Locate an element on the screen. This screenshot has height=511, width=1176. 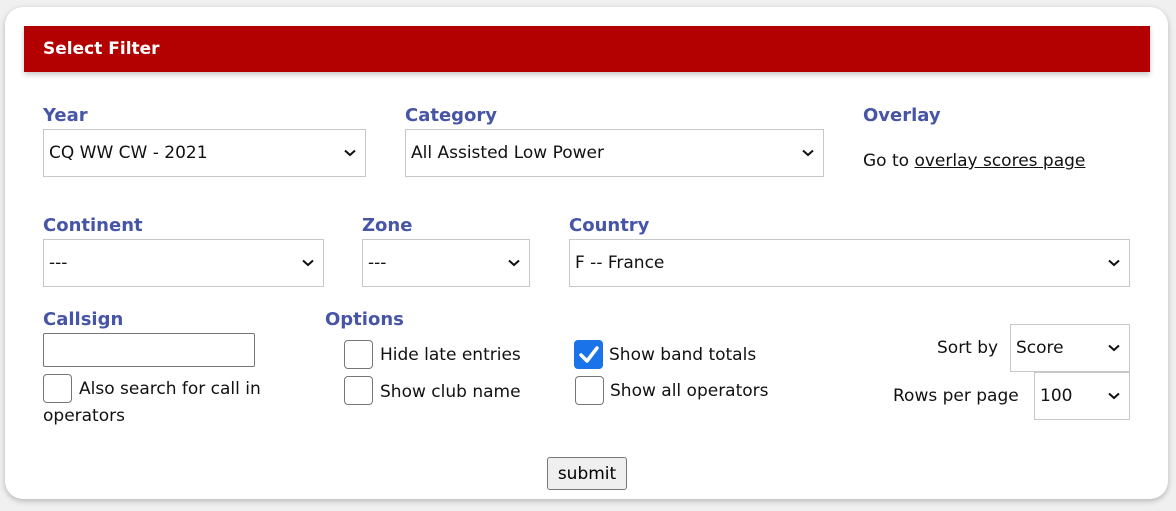
rows-per-page-selected-value: 100 is located at coordinates (1056, 396).